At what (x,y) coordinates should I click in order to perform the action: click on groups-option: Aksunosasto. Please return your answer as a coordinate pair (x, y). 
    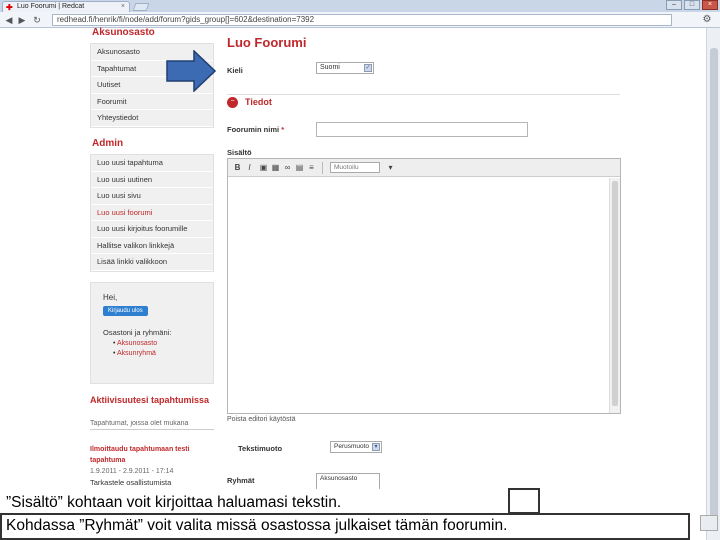
    Looking at the image, I should click on (338, 478).